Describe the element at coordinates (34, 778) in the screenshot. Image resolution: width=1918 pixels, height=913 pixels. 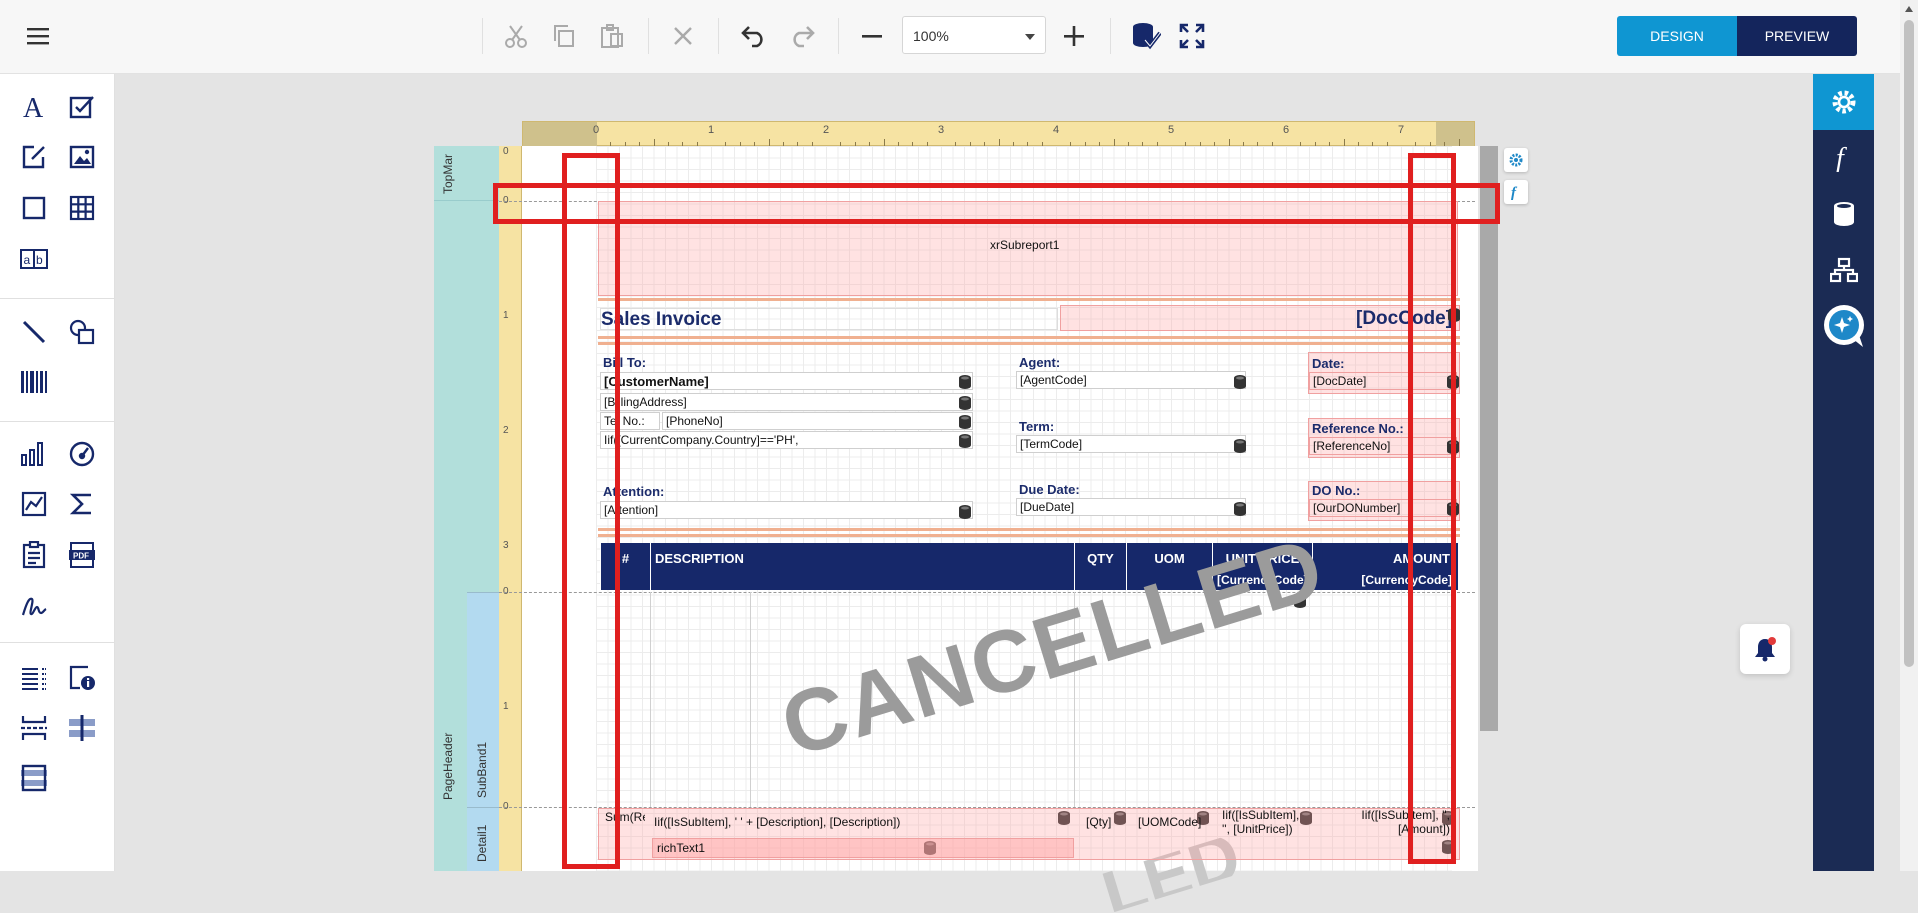
I see `cross-band-box-tool-icon` at that location.